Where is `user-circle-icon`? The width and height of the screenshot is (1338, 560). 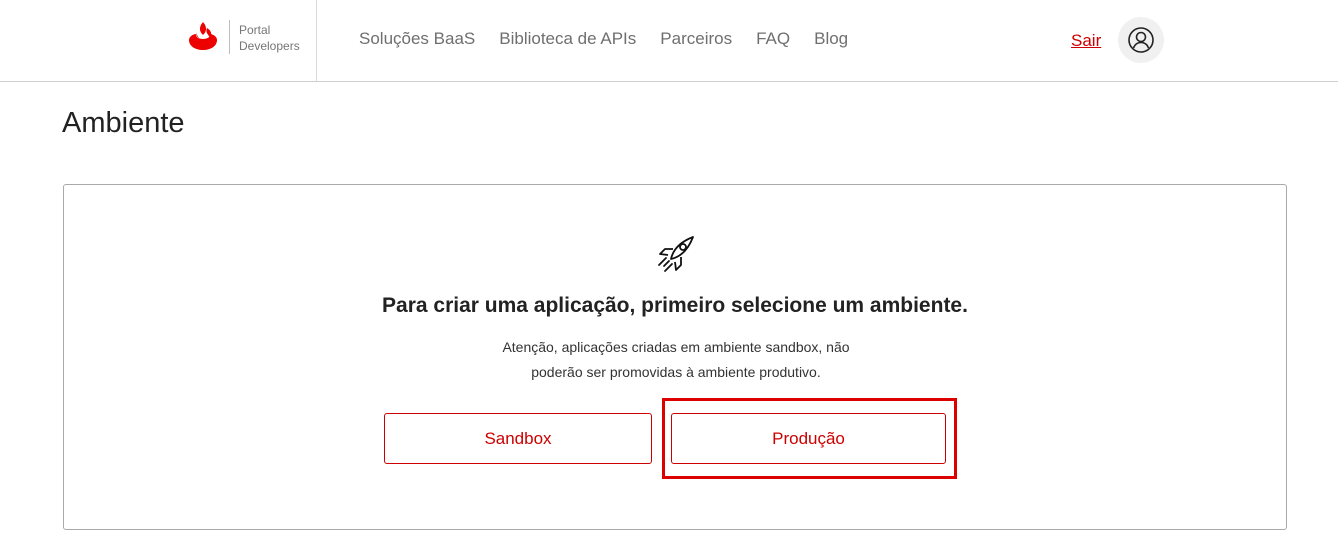
user-circle-icon is located at coordinates (1141, 40).